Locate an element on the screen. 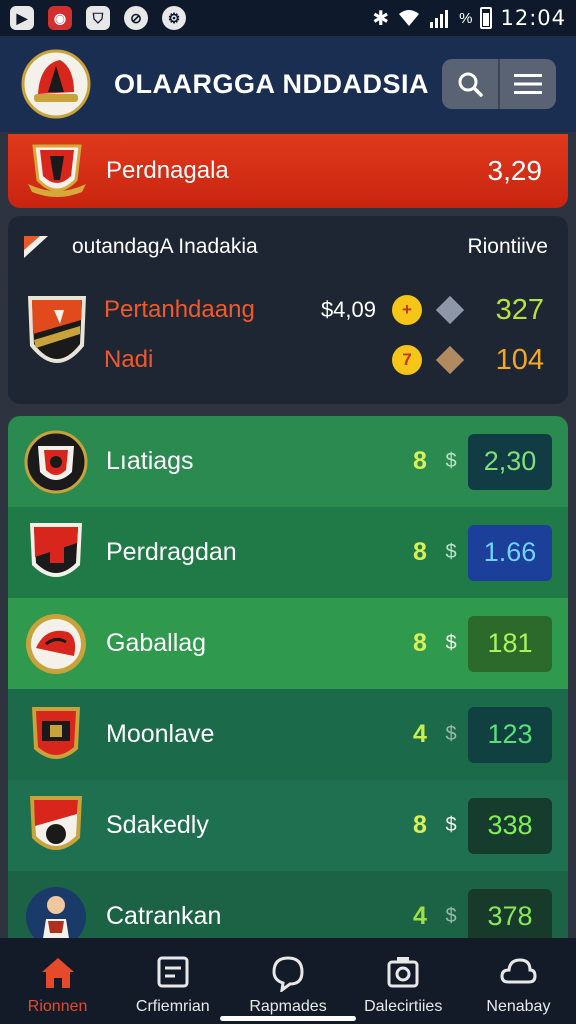 The width and height of the screenshot is (576, 1024). banner-value: 3,29 is located at coordinates (515, 170).